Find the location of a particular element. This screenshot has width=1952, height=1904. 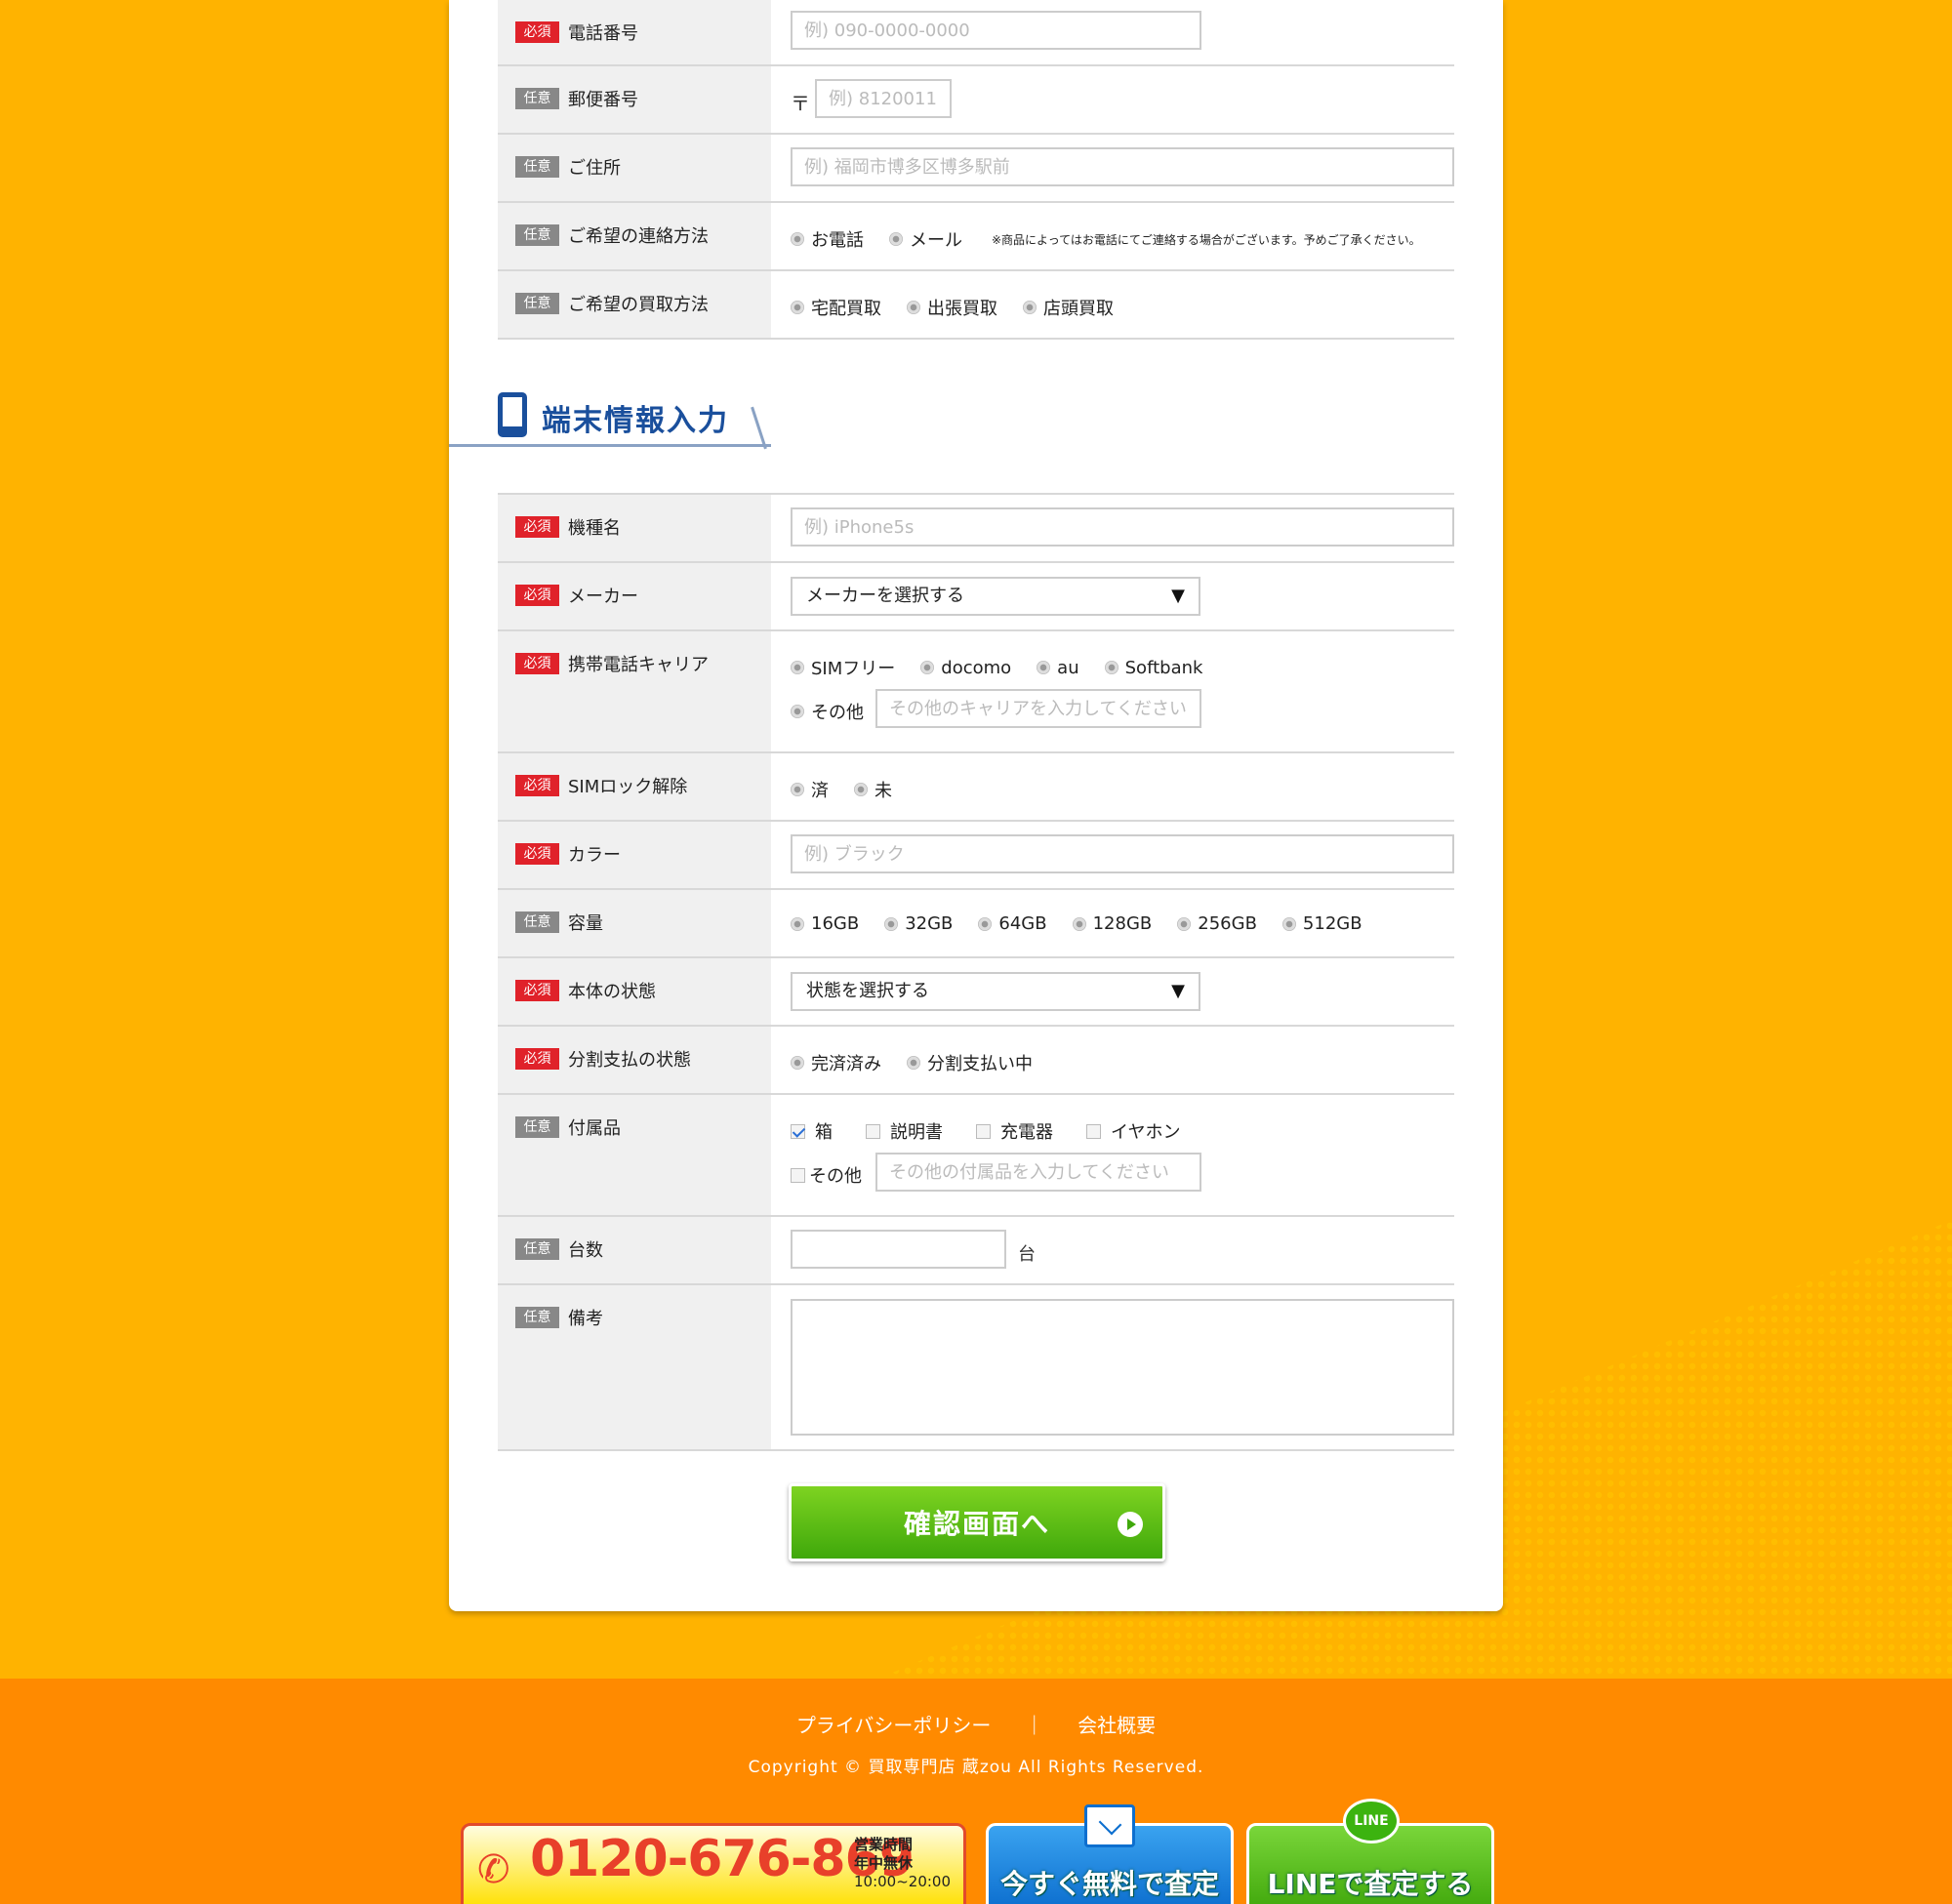

radio-carrier-other: その他 is located at coordinates (827, 711).